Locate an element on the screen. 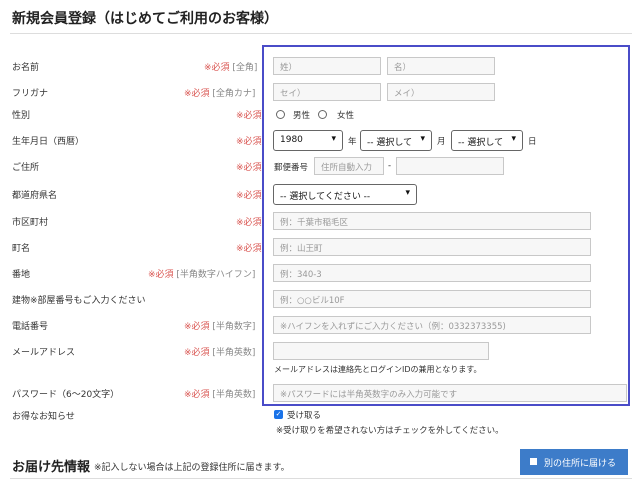  address-required: ※必須 is located at coordinates (249, 168).